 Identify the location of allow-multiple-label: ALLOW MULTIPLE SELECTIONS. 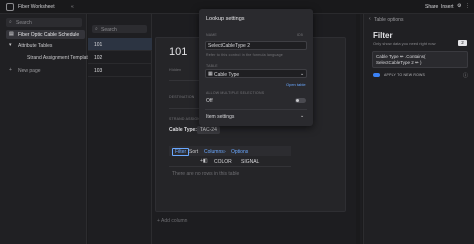
(235, 93).